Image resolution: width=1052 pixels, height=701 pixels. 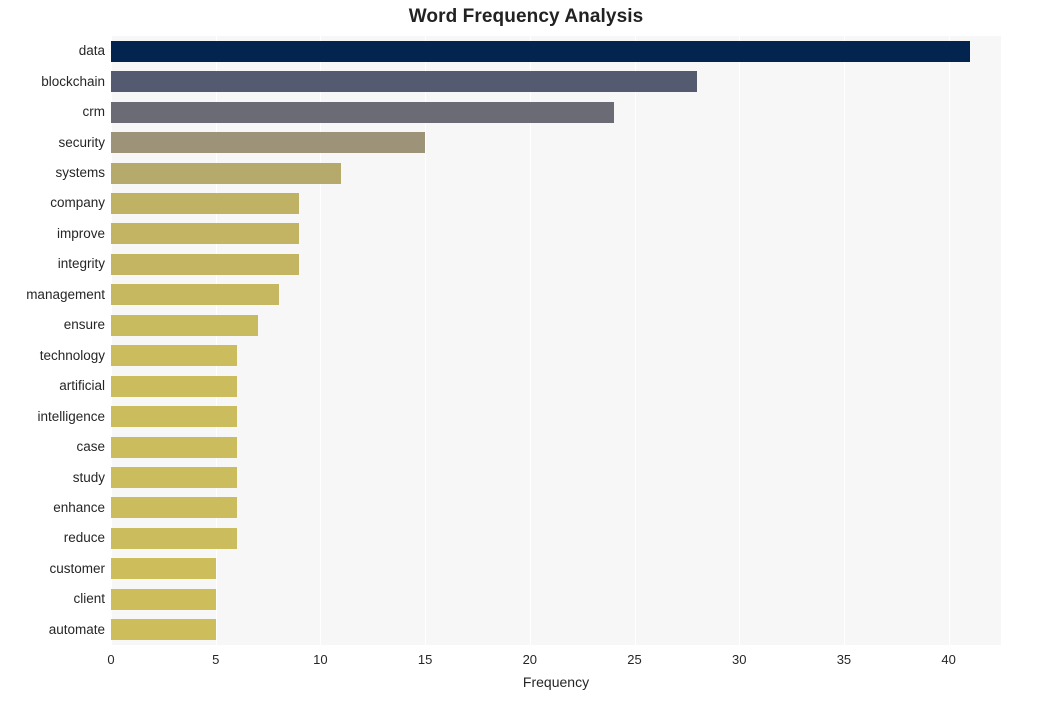 I want to click on y-tick-label: automate, so click(x=76, y=629).